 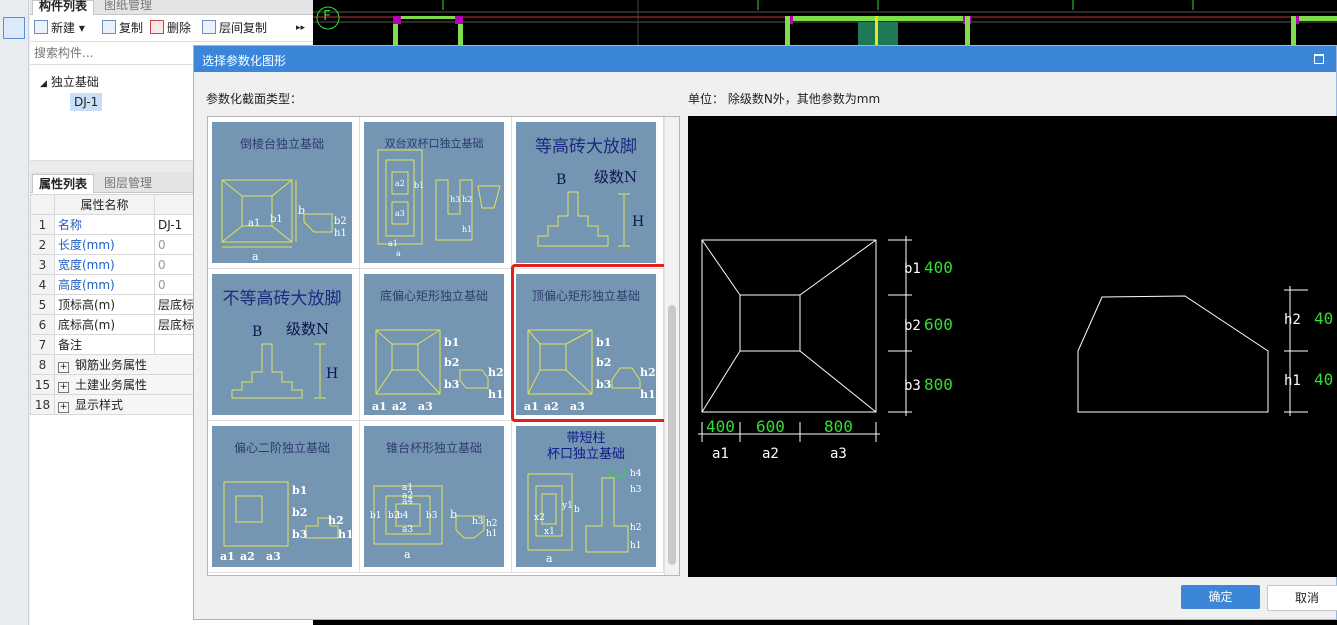 What do you see at coordinates (1220, 597) in the screenshot?
I see `confirm-button: 确定` at bounding box center [1220, 597].